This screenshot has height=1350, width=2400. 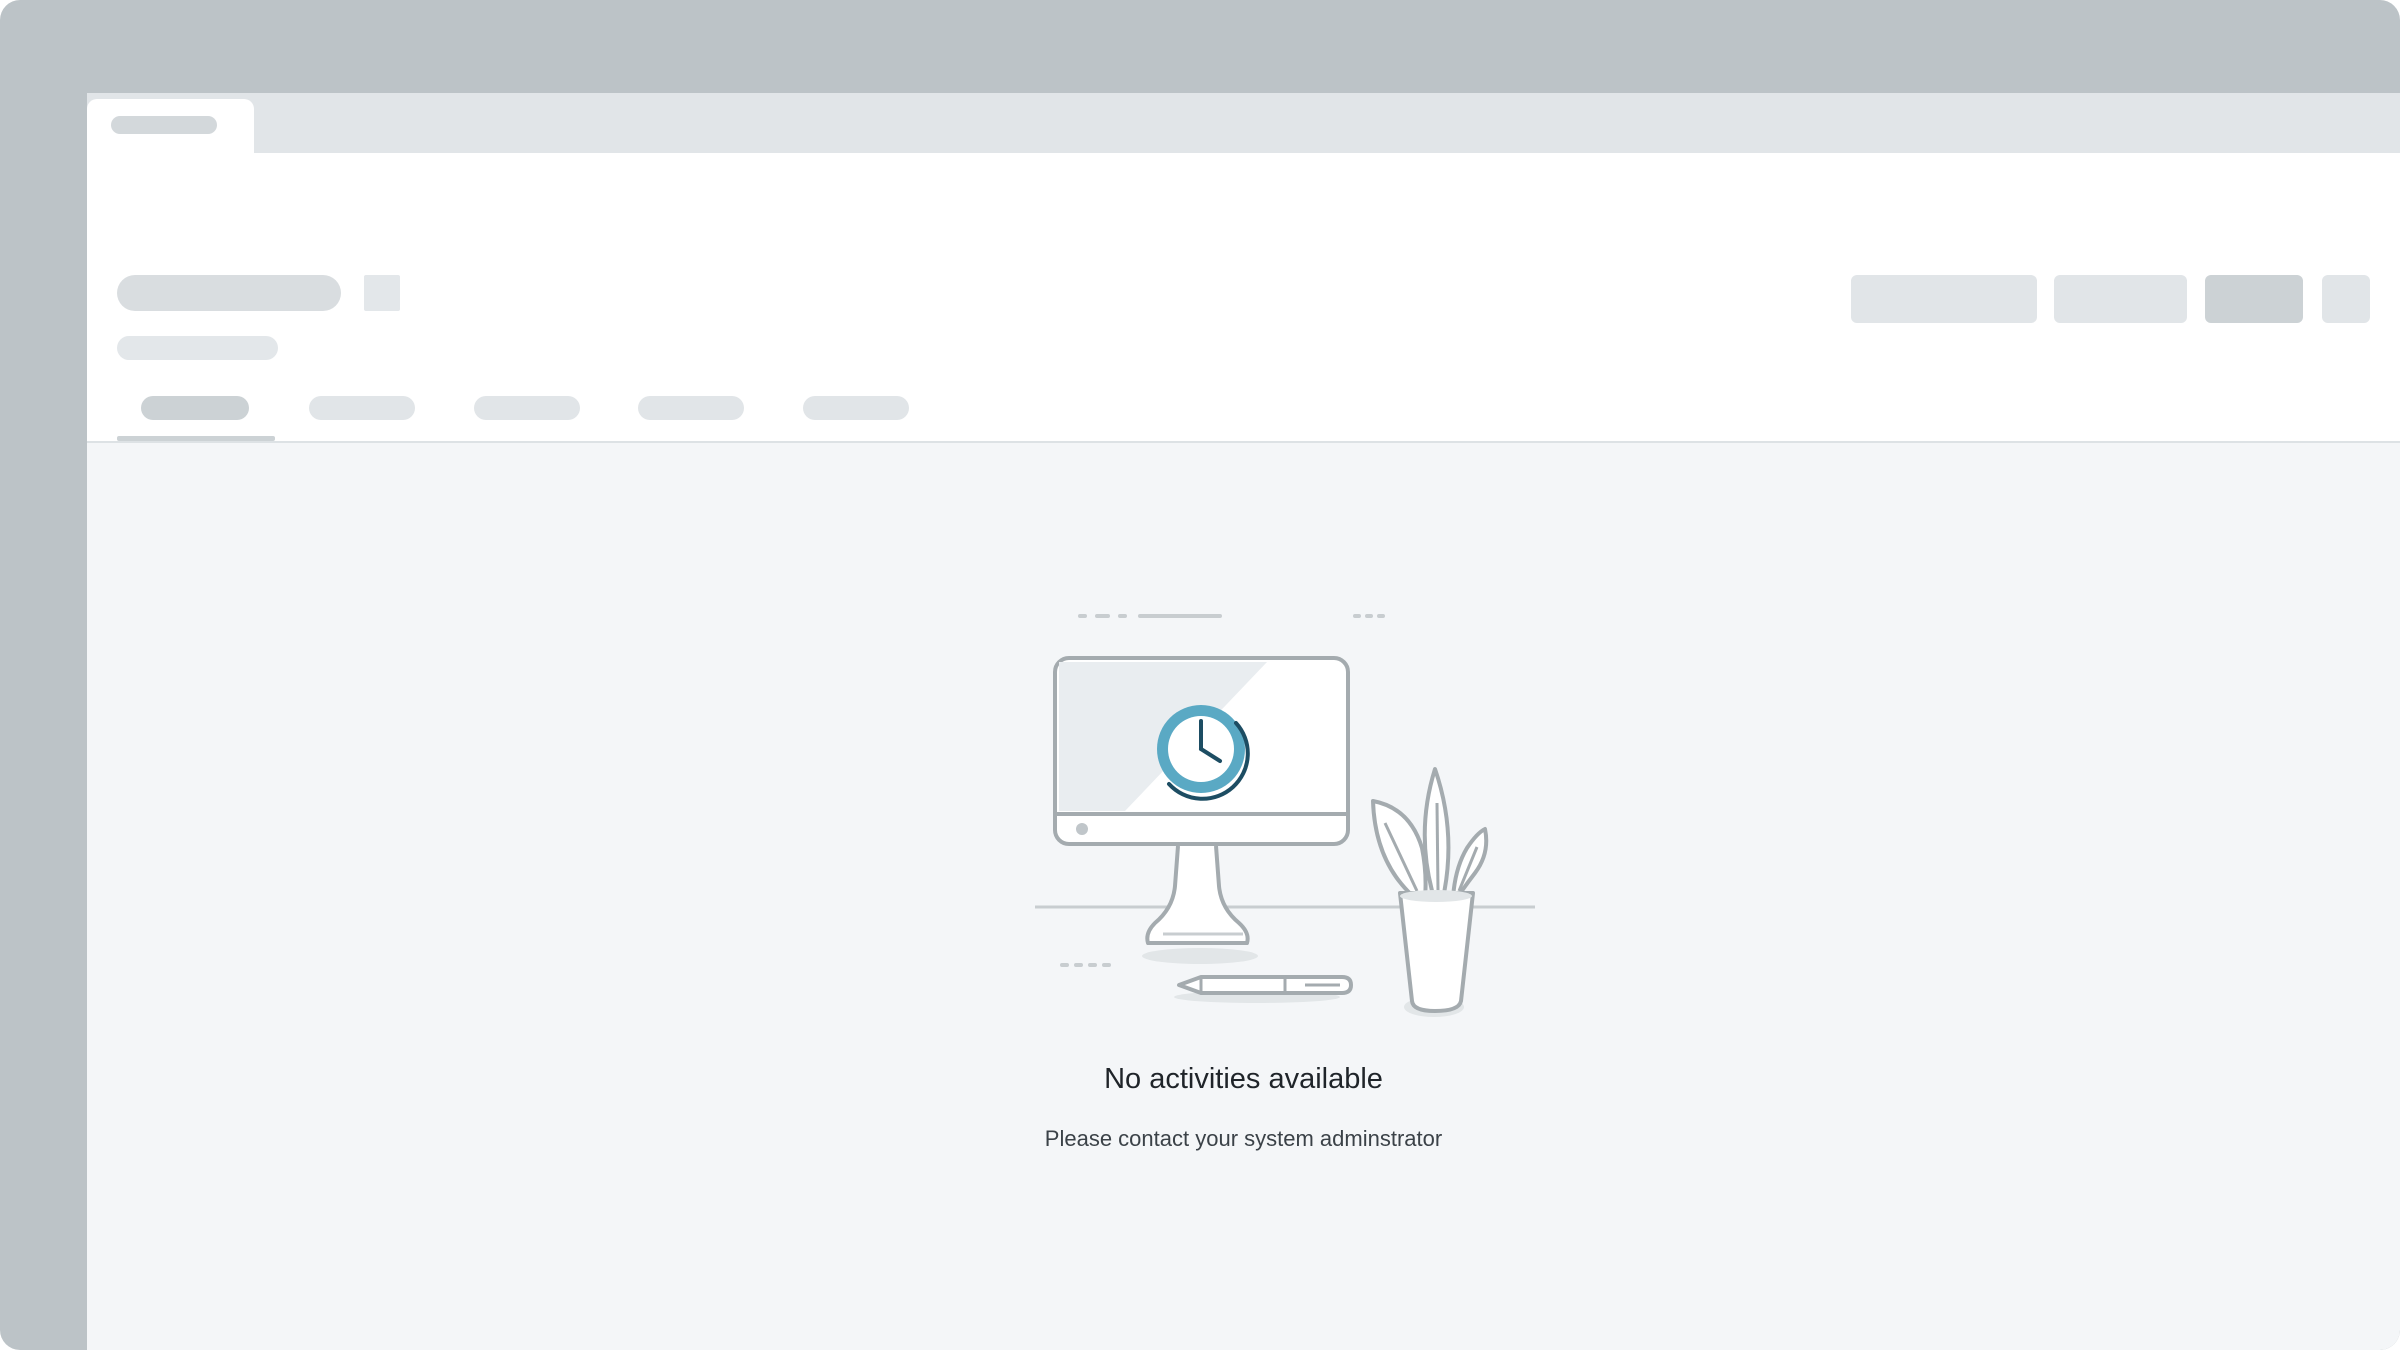 I want to click on tab-1-placeholder, so click(x=195, y=408).